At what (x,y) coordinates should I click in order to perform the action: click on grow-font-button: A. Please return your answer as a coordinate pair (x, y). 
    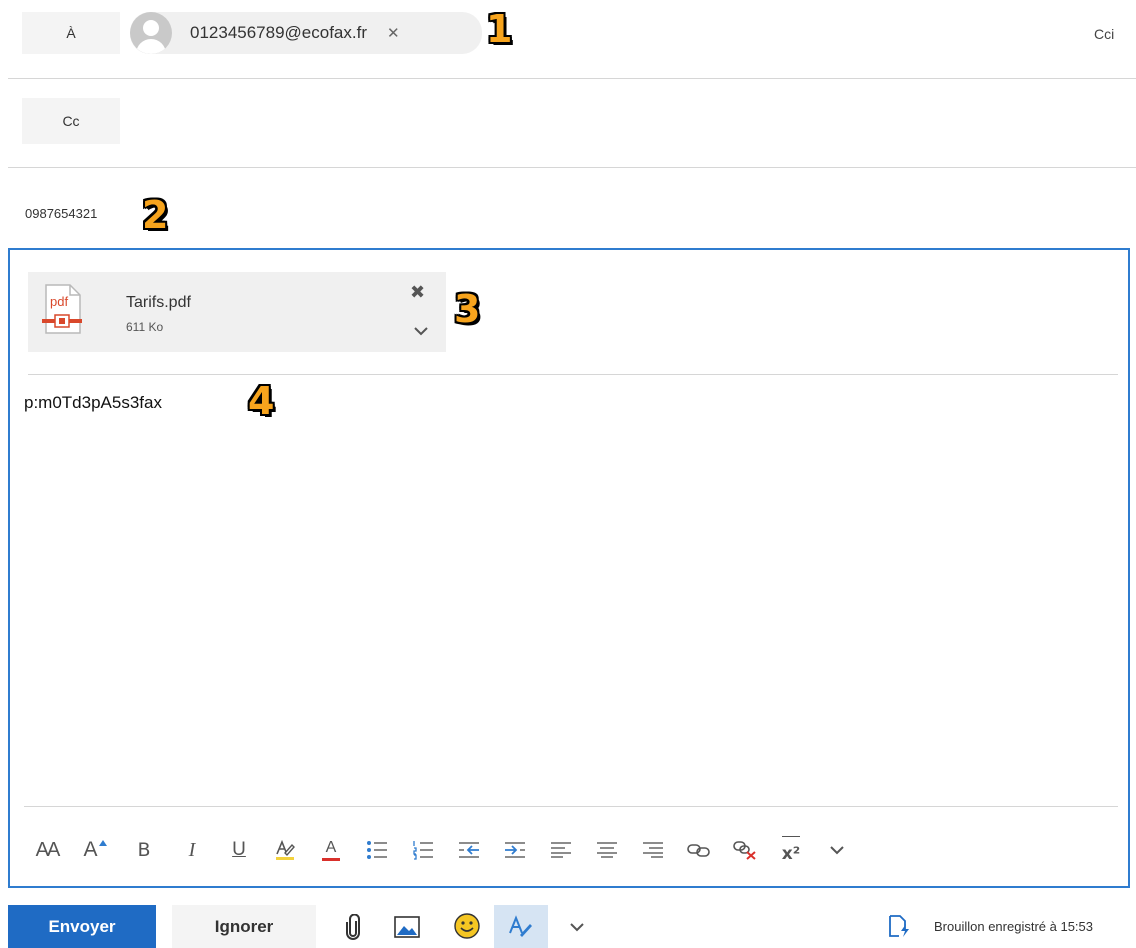
    Looking at the image, I should click on (95, 850).